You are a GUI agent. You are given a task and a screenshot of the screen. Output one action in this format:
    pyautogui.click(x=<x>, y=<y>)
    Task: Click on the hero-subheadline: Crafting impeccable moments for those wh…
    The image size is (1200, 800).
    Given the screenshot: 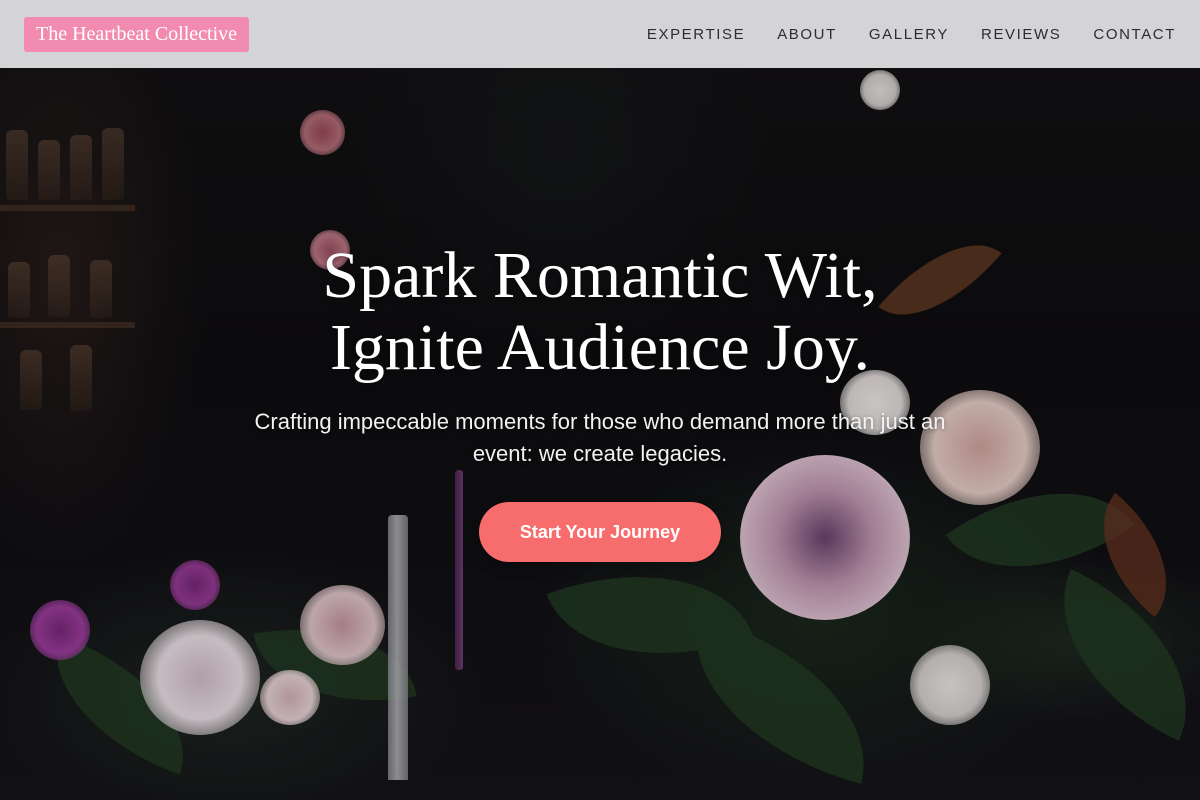 What is the action you would take?
    pyautogui.click(x=600, y=437)
    